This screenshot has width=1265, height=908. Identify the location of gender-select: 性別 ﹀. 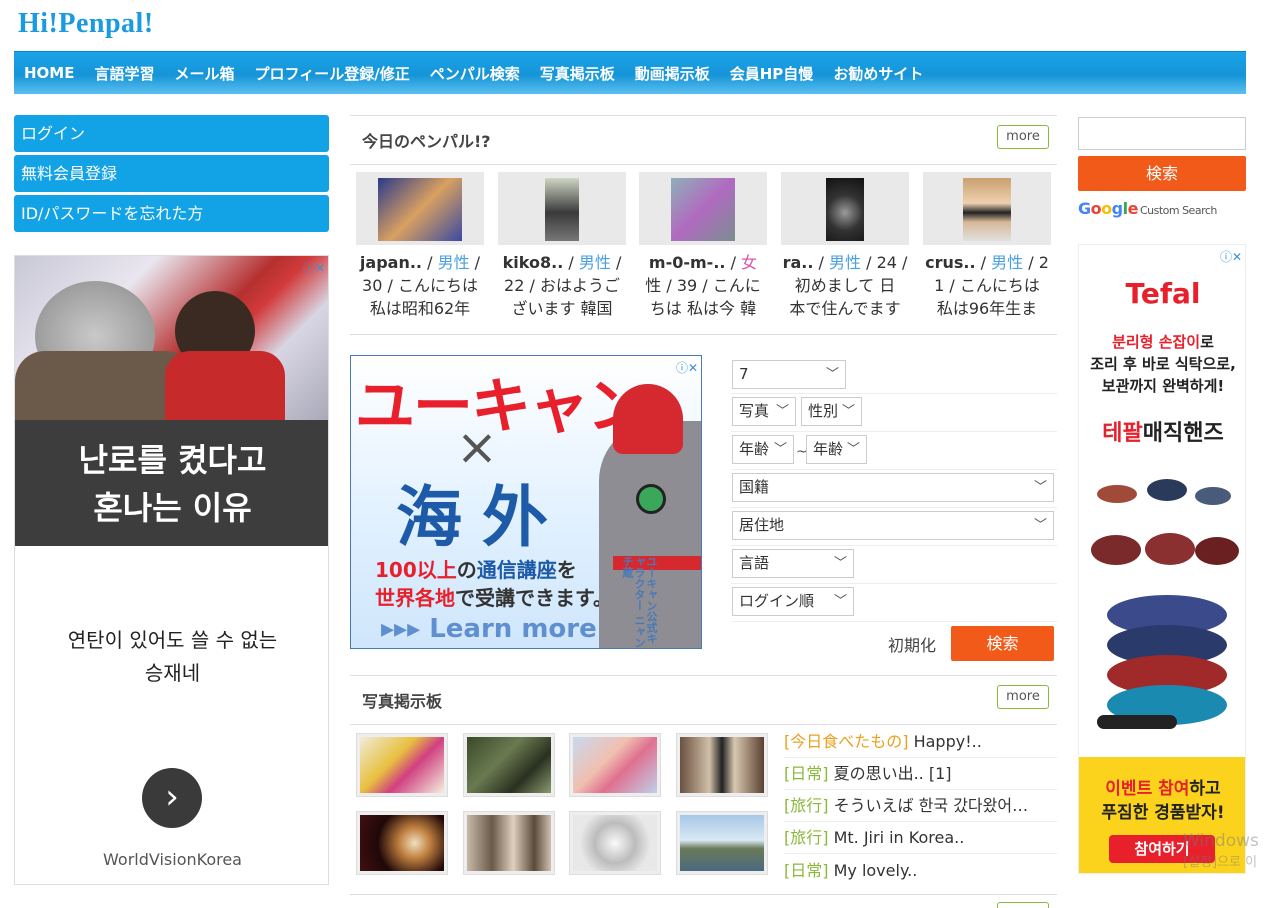
(831, 411).